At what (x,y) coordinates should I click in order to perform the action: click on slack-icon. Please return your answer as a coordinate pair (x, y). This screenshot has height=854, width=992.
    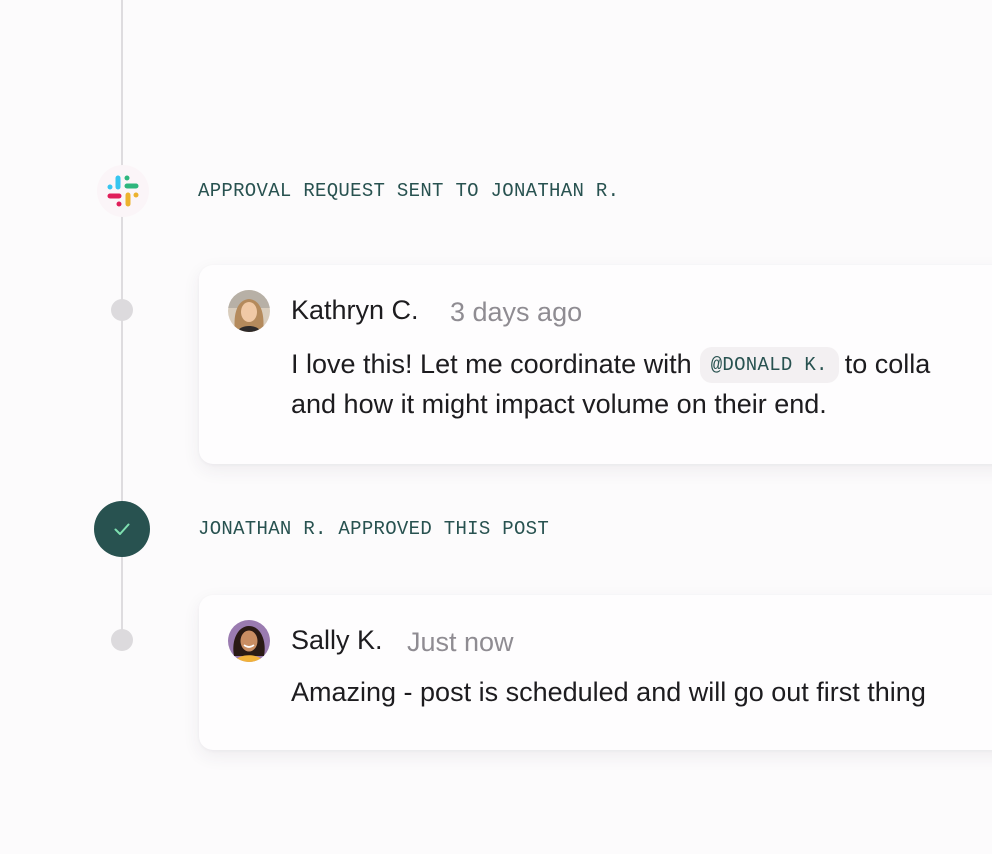
    Looking at the image, I should click on (123, 191).